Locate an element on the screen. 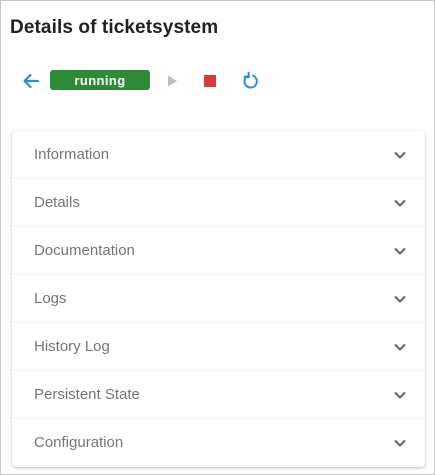  accordion-item-logs: Logs is located at coordinates (218, 299).